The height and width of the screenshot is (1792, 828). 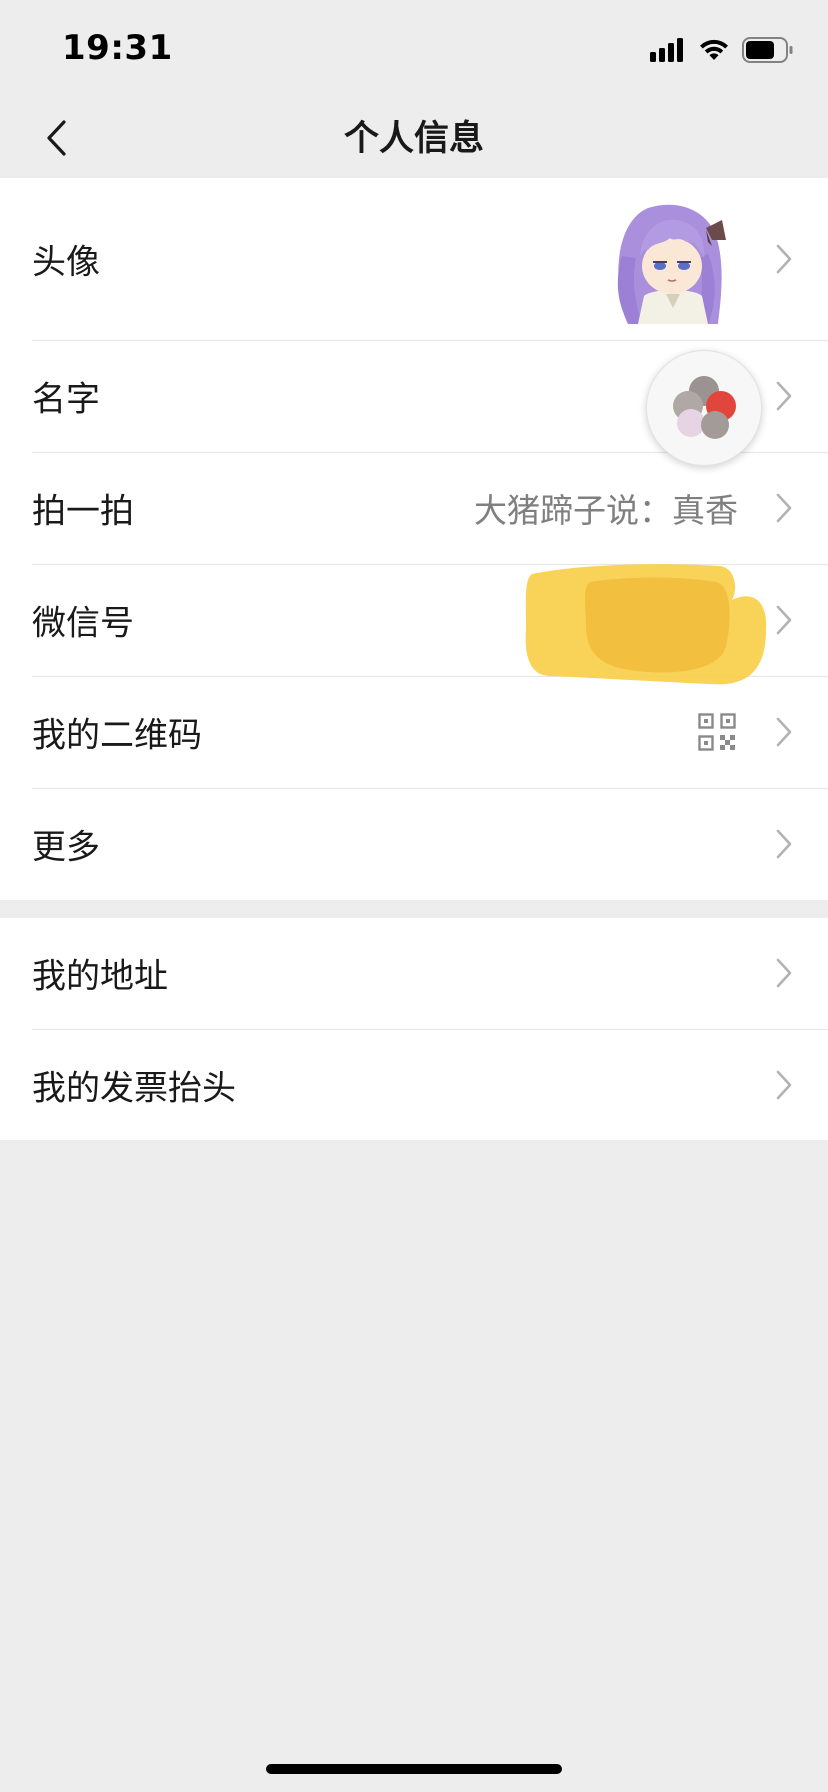 I want to click on status-time: 19:31, so click(x=117, y=48).